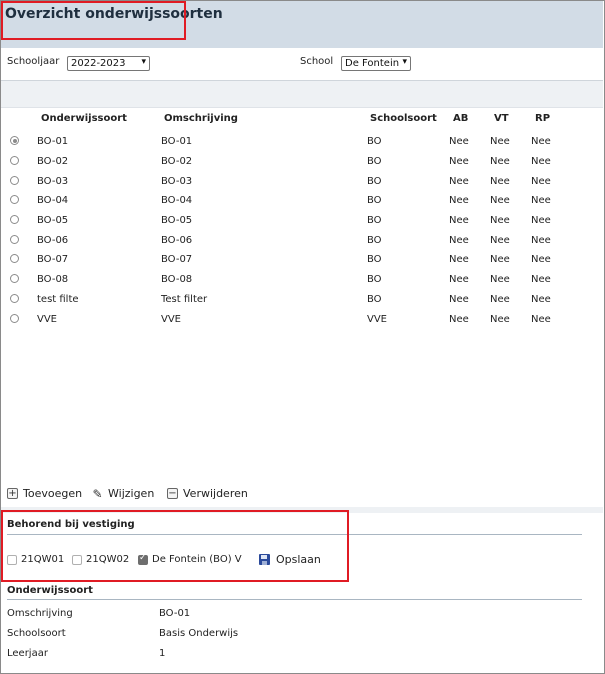  What do you see at coordinates (177, 220) in the screenshot?
I see `cell-omschrijving: BO-05` at bounding box center [177, 220].